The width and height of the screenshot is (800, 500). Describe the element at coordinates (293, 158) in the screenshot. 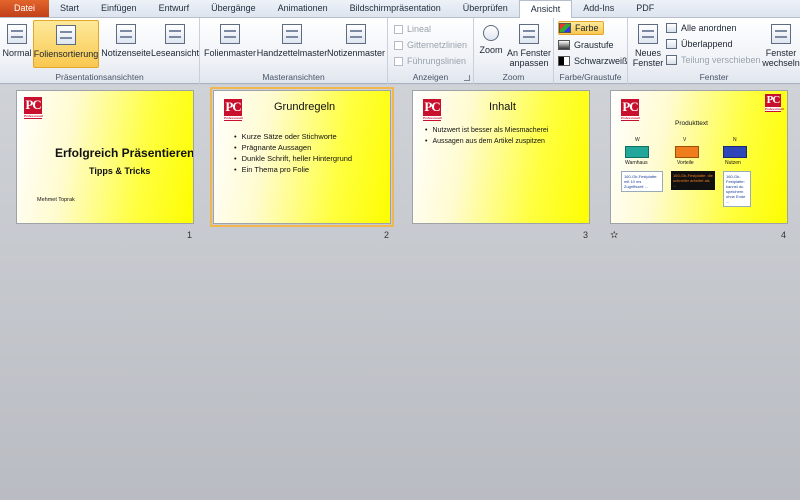

I see `list-item: Dunkle Schrift, heller Hintergrund` at that location.